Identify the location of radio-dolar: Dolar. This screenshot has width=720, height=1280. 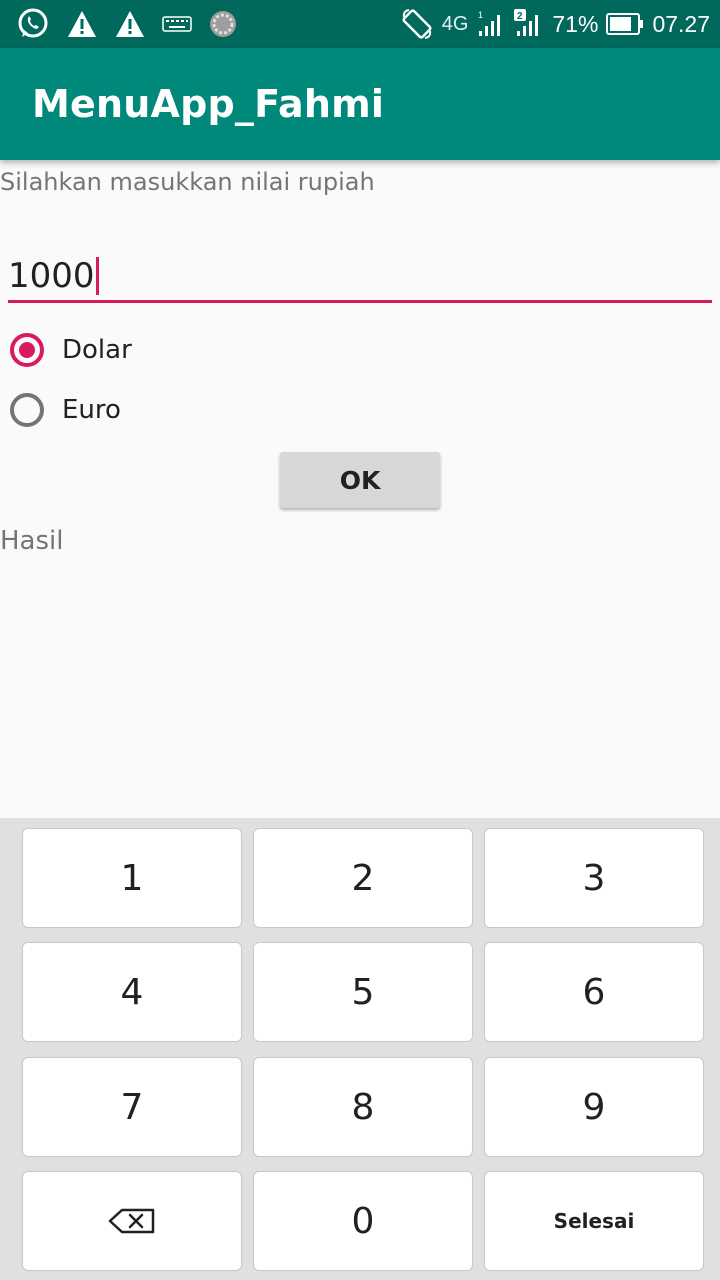
(71, 350).